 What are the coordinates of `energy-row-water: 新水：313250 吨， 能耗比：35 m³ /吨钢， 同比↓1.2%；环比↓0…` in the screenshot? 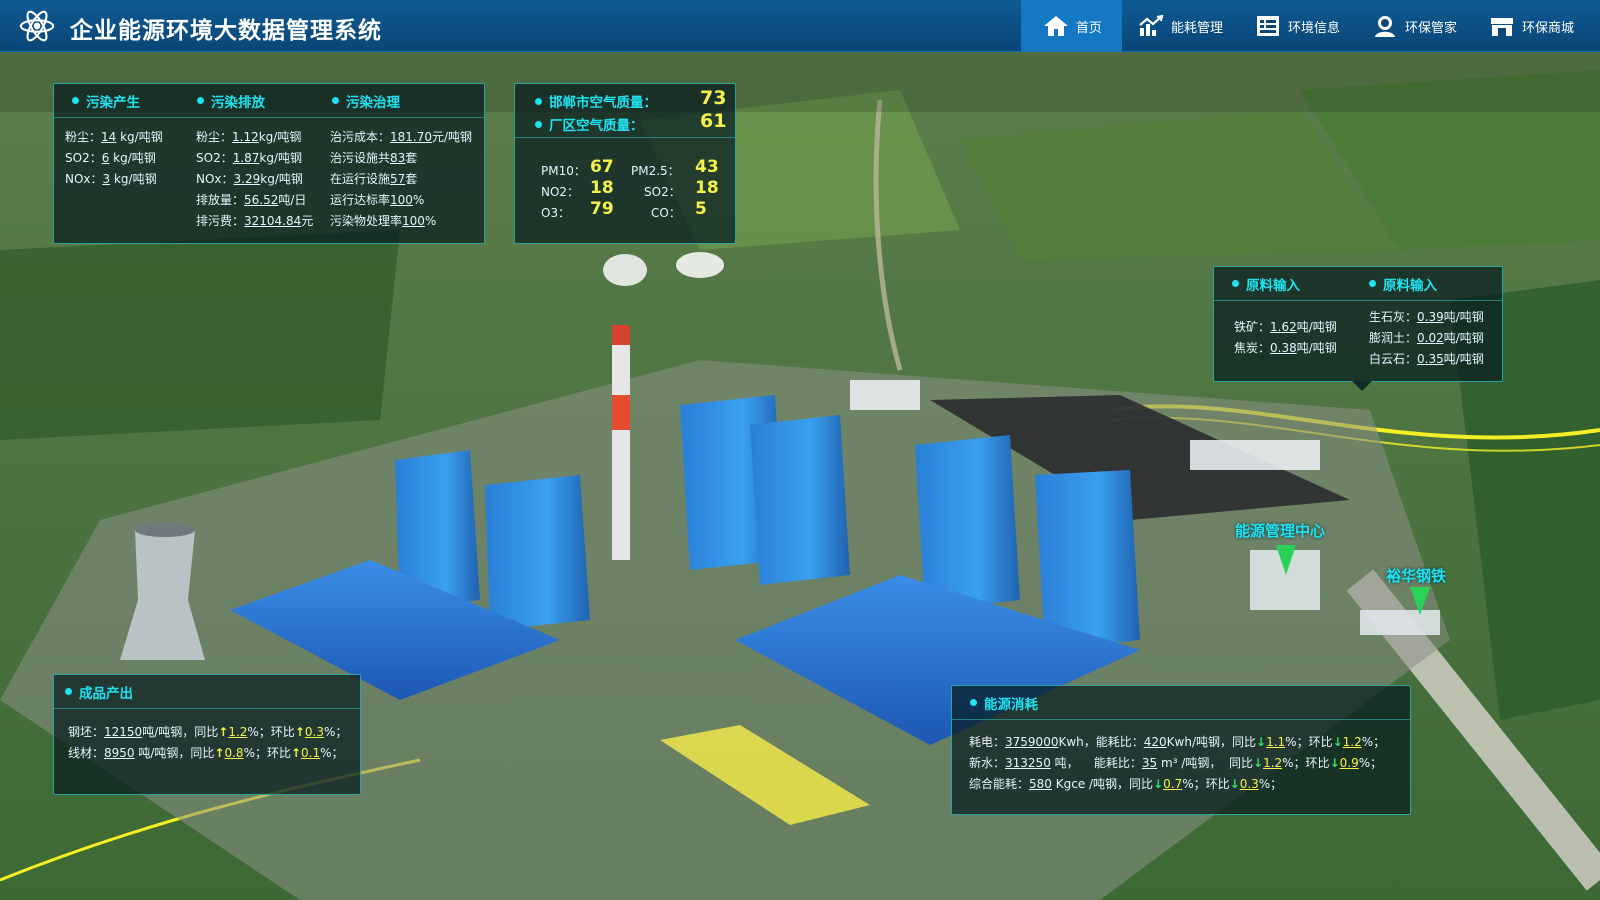 It's located at (1176, 763).